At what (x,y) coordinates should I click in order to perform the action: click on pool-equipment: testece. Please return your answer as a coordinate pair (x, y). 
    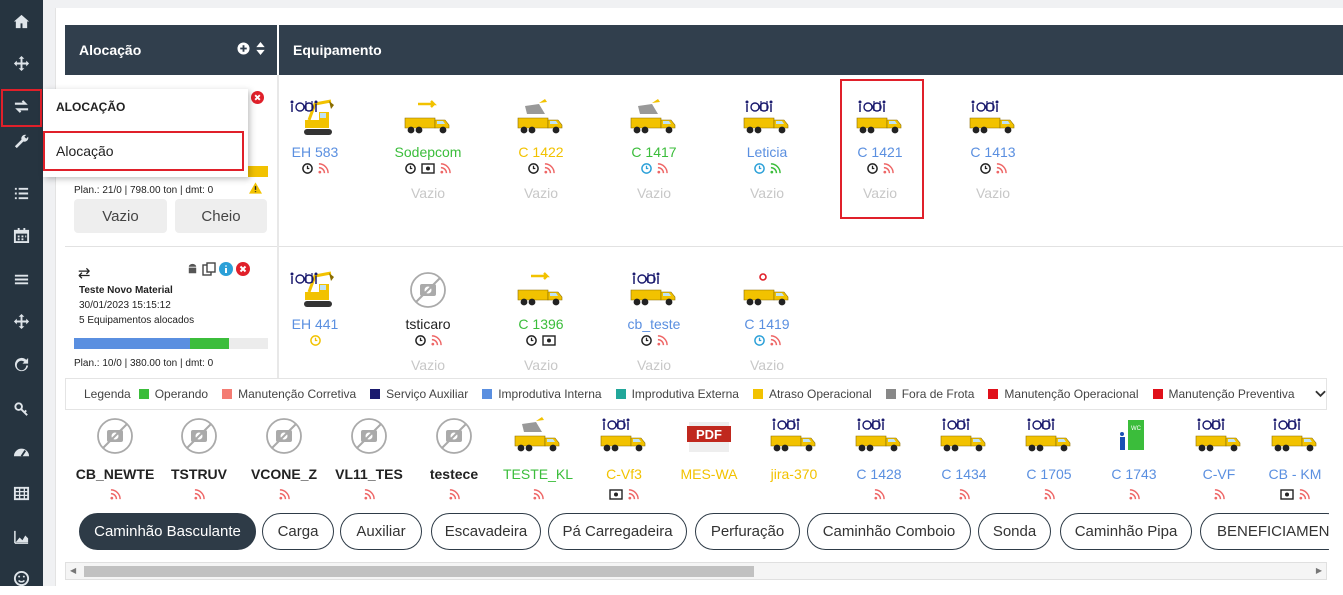
    Looking at the image, I should click on (454, 462).